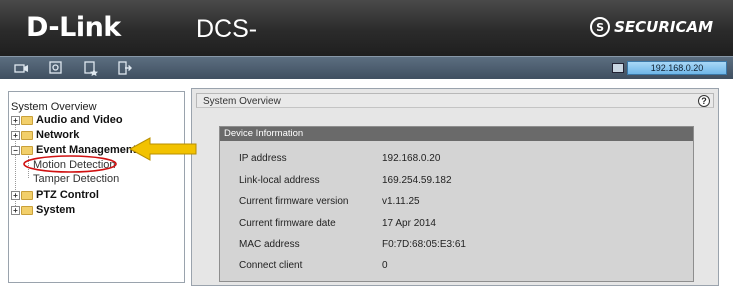 The height and width of the screenshot is (286, 733). I want to click on tree-item-ptz-control: + PTZ Control, so click(55, 195).